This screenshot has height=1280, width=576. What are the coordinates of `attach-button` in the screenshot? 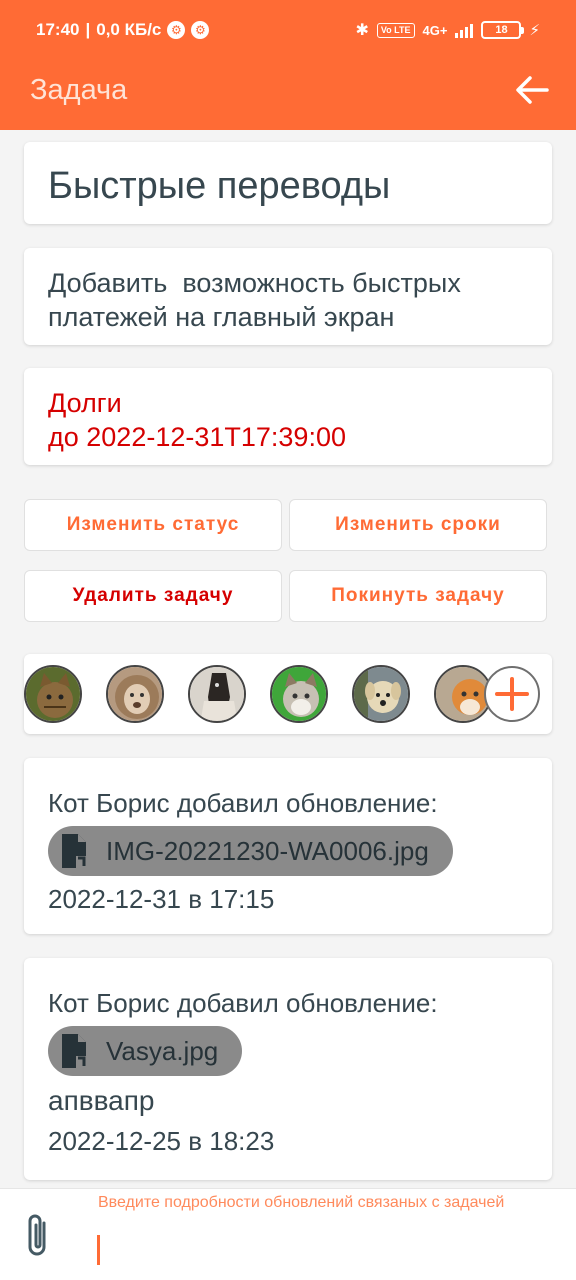 It's located at (38, 1236).